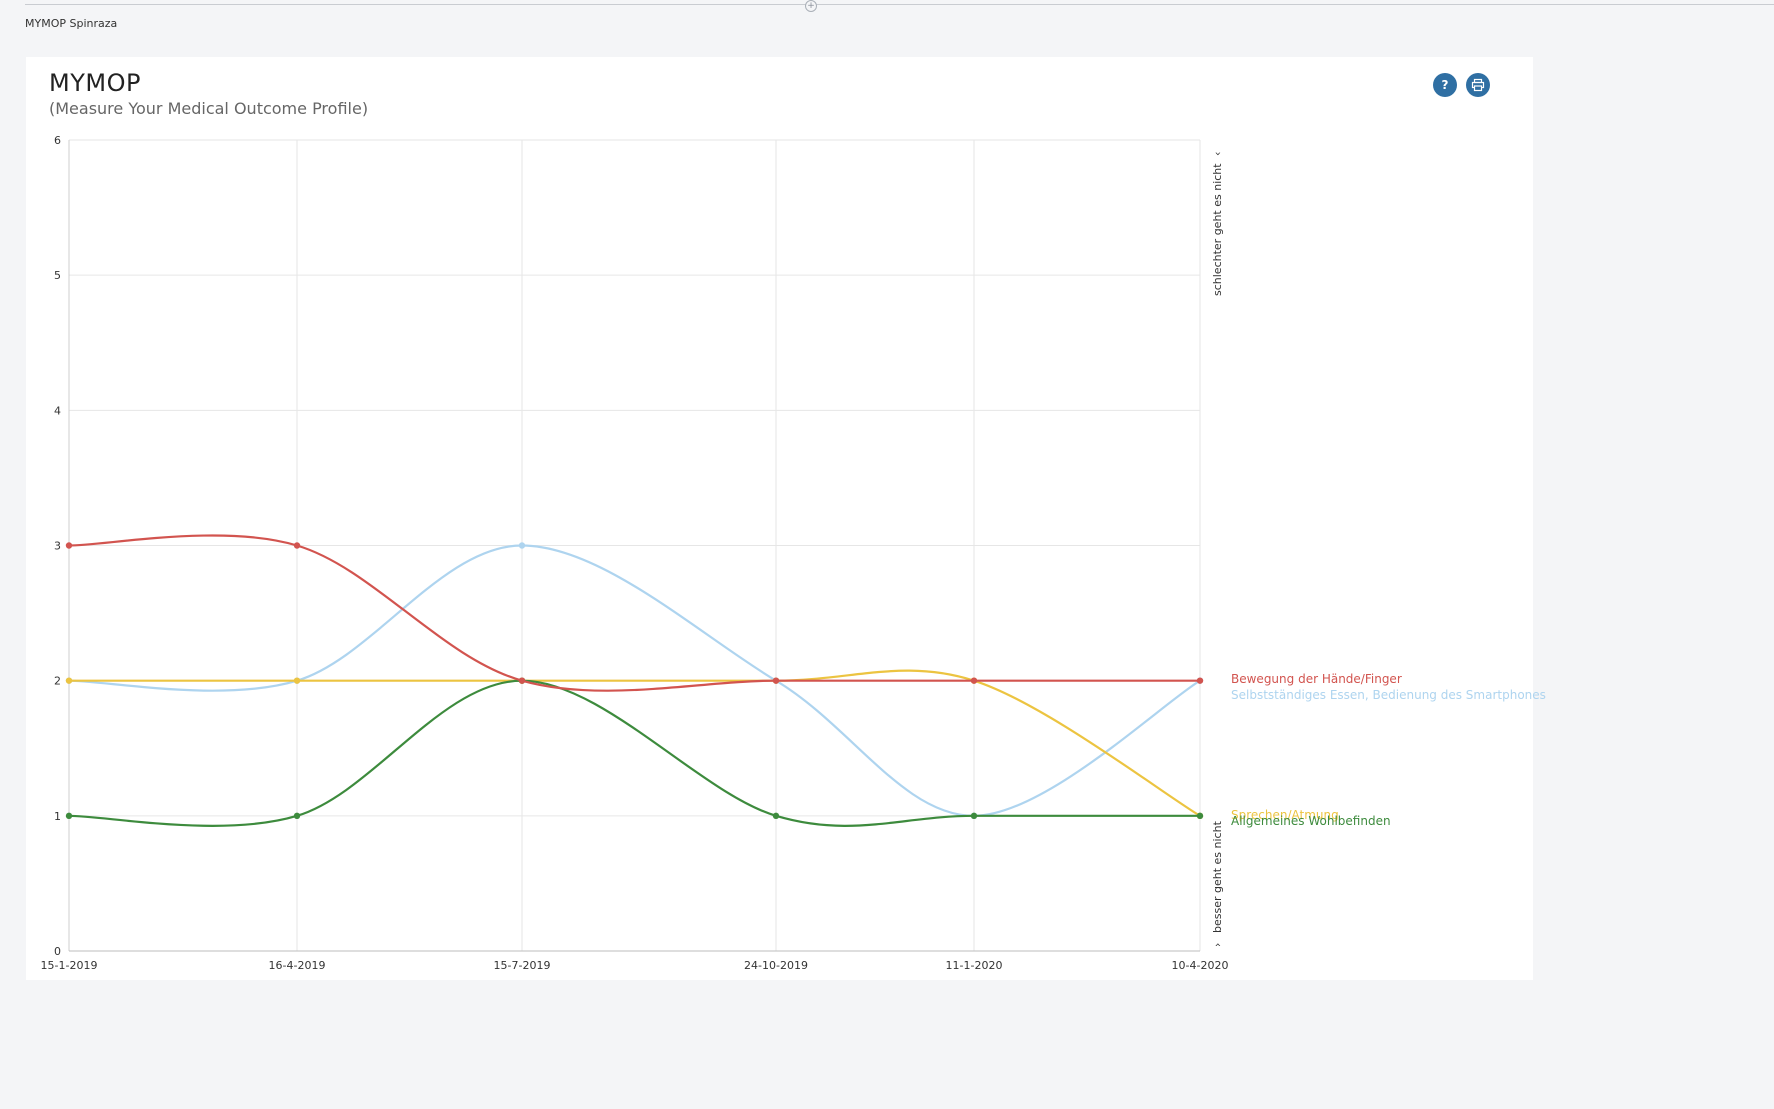  Describe the element at coordinates (1217, 945) in the screenshot. I see `chevron-down-icon: ›` at that location.